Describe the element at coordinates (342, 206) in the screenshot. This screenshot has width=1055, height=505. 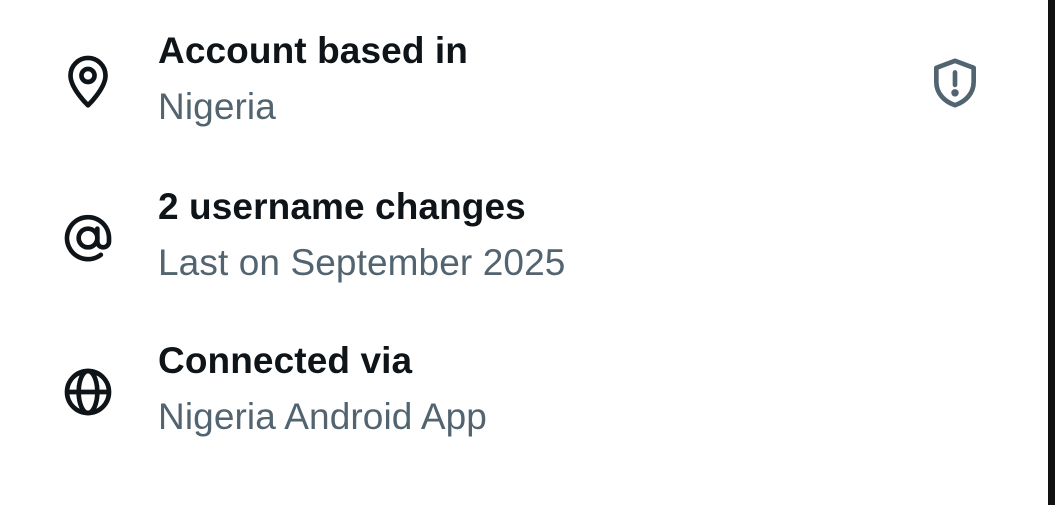
I see `row-title: 2 username changes` at that location.